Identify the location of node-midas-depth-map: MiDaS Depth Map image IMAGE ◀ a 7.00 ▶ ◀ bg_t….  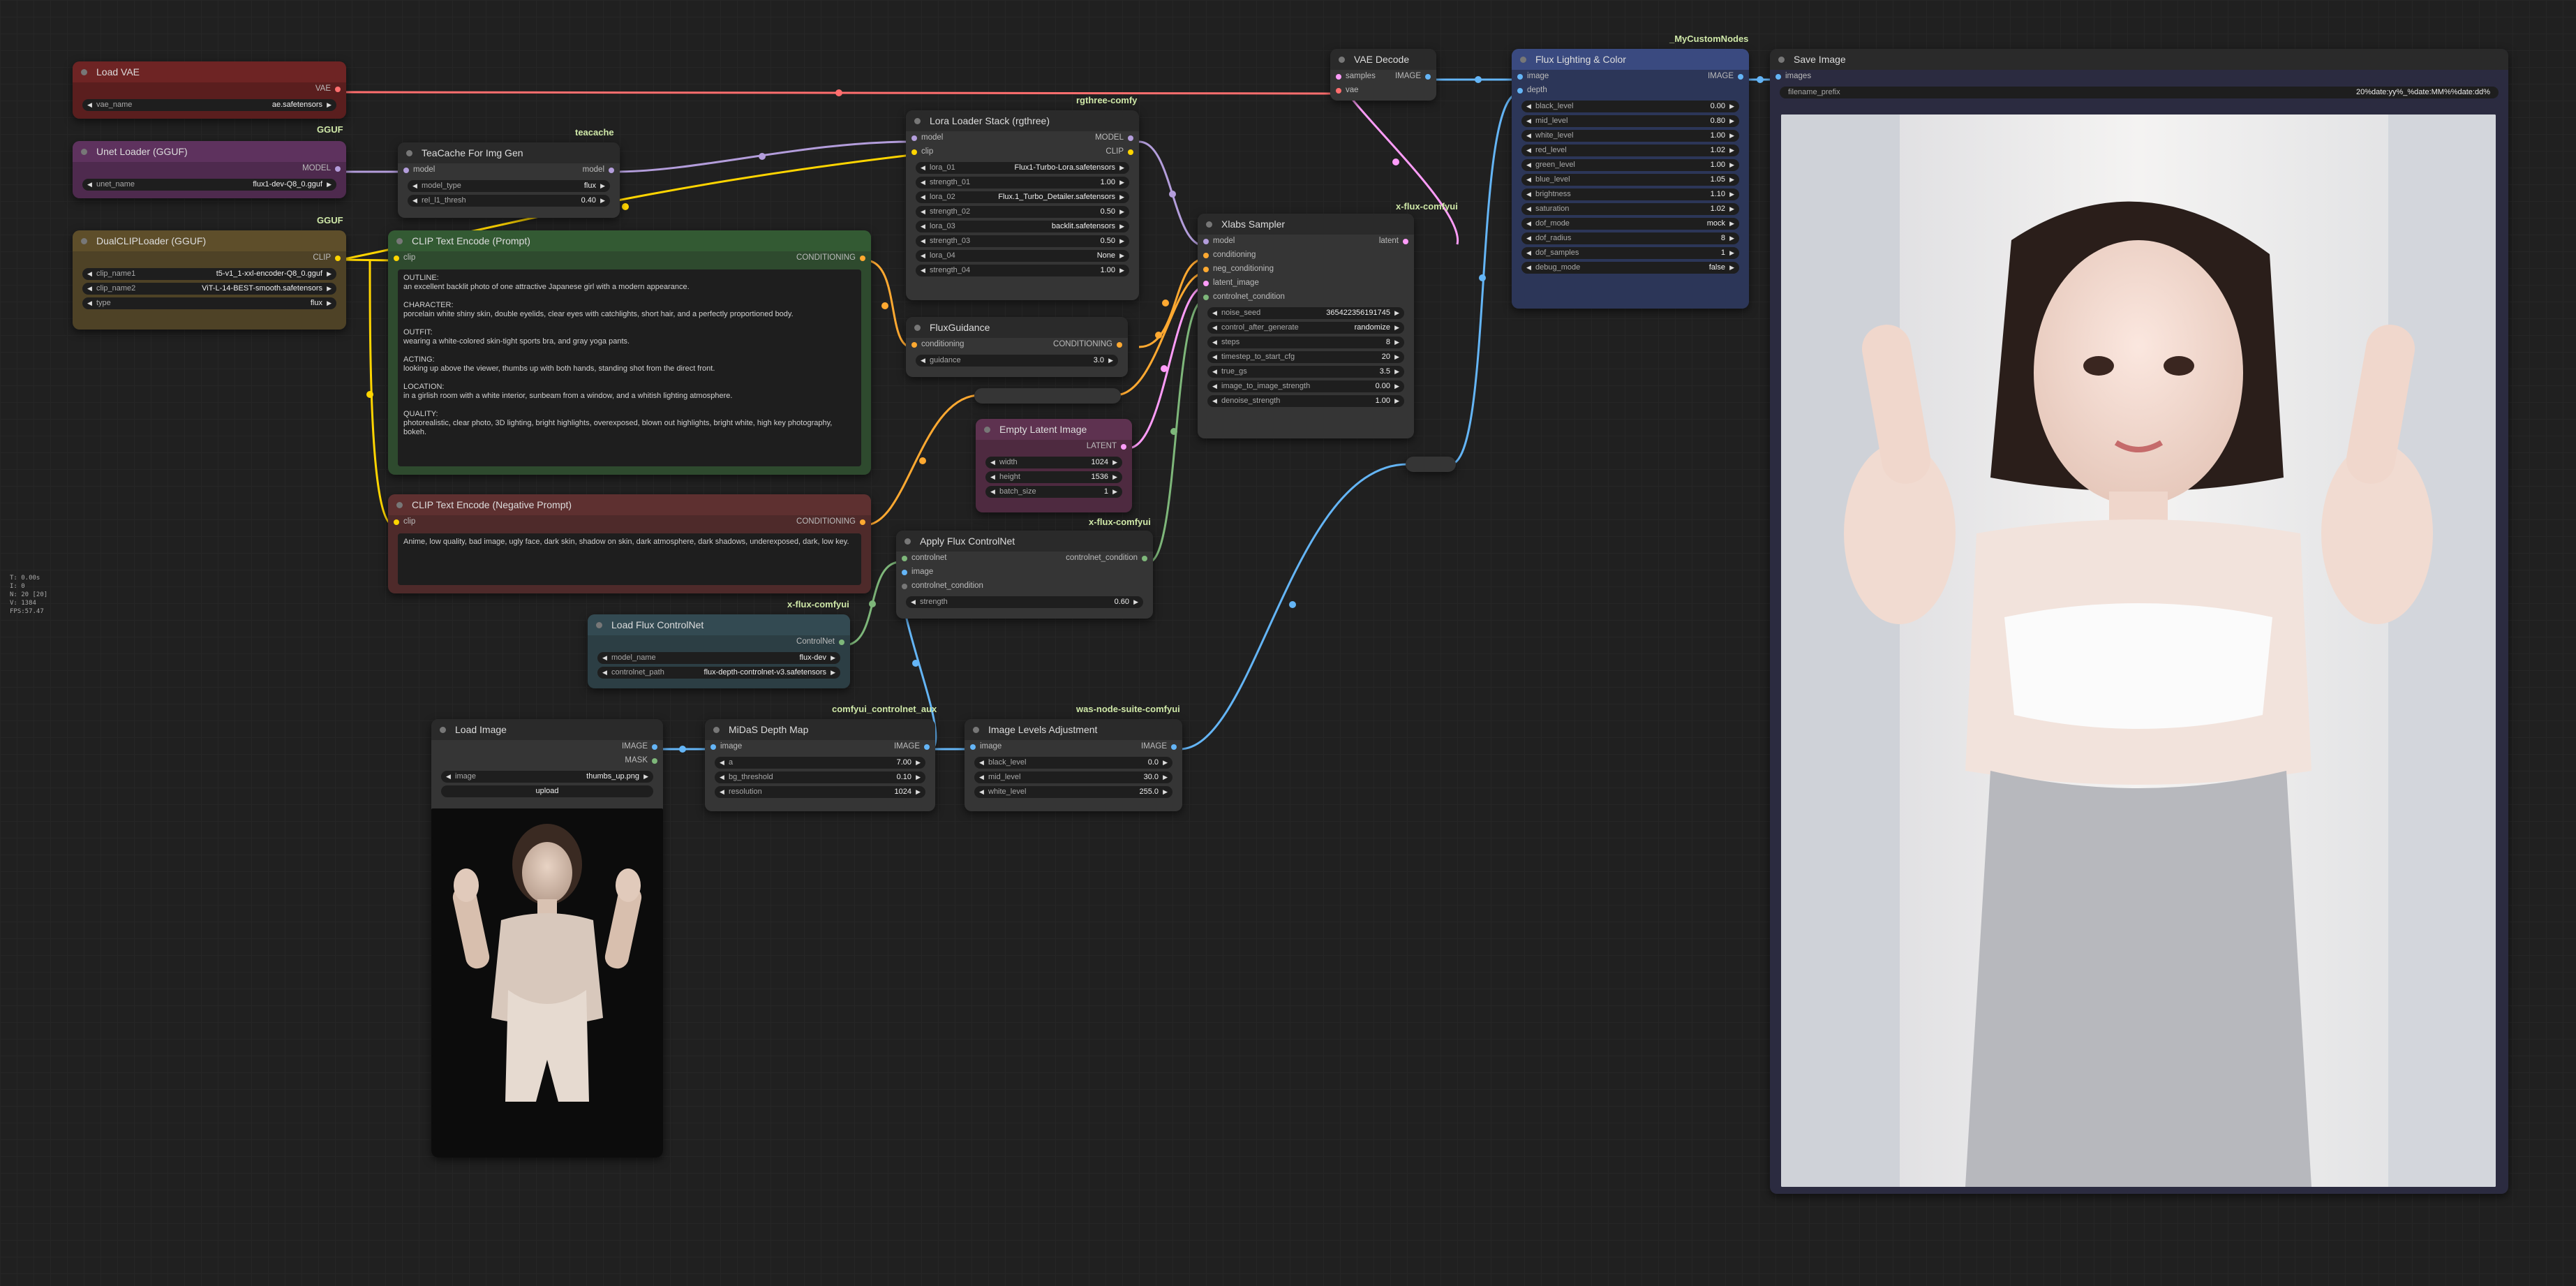
(820, 765).